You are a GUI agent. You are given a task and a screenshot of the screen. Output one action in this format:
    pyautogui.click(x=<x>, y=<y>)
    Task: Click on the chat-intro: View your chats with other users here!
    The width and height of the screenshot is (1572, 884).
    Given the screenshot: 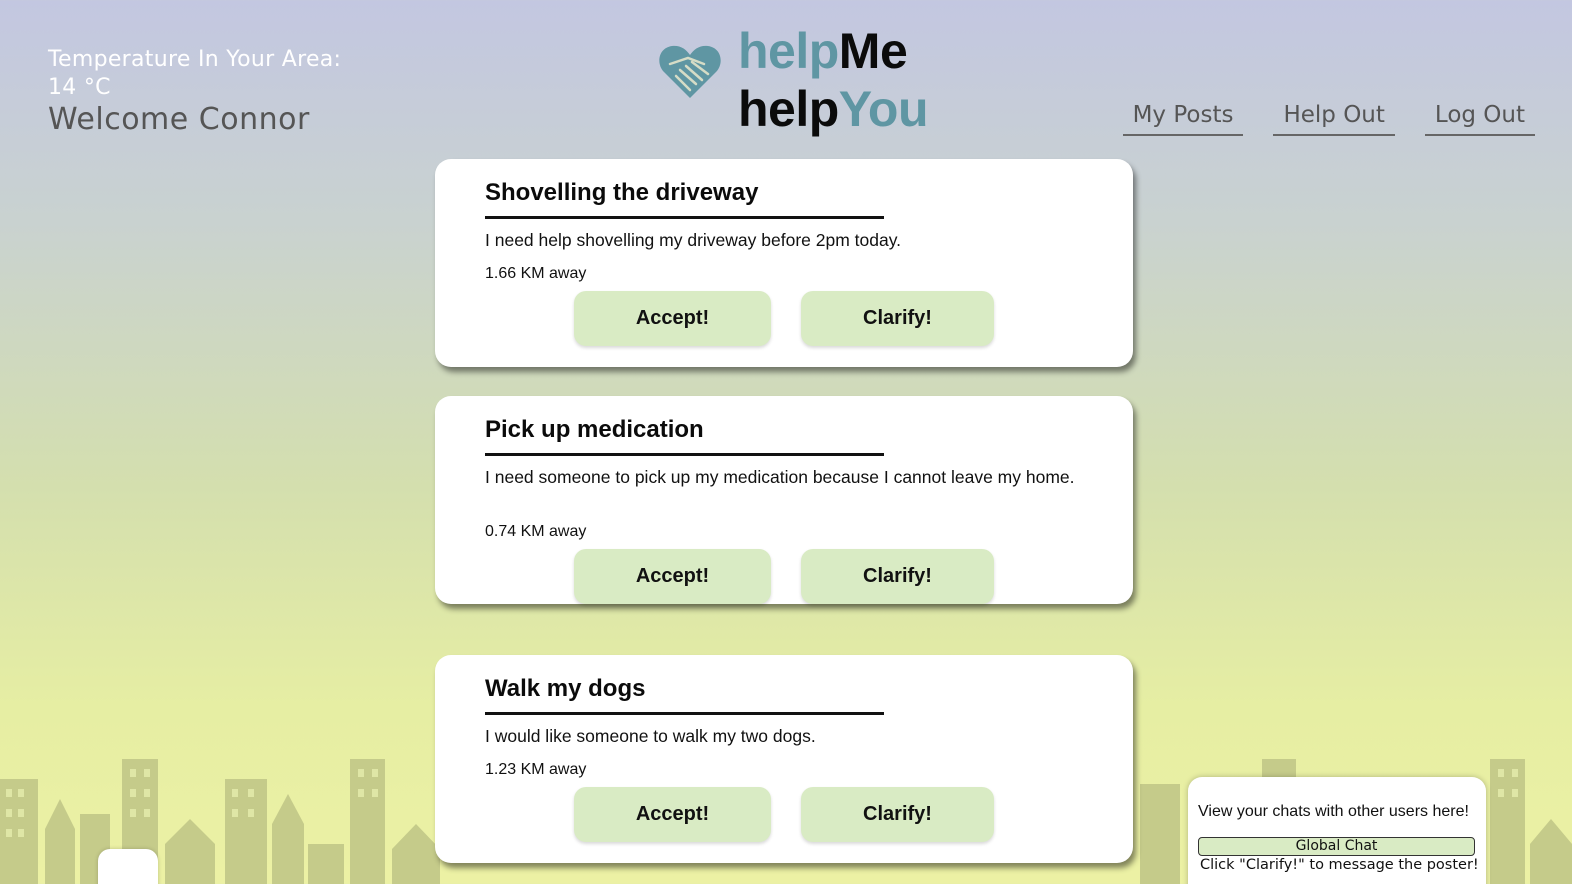 What is the action you would take?
    pyautogui.click(x=1333, y=811)
    